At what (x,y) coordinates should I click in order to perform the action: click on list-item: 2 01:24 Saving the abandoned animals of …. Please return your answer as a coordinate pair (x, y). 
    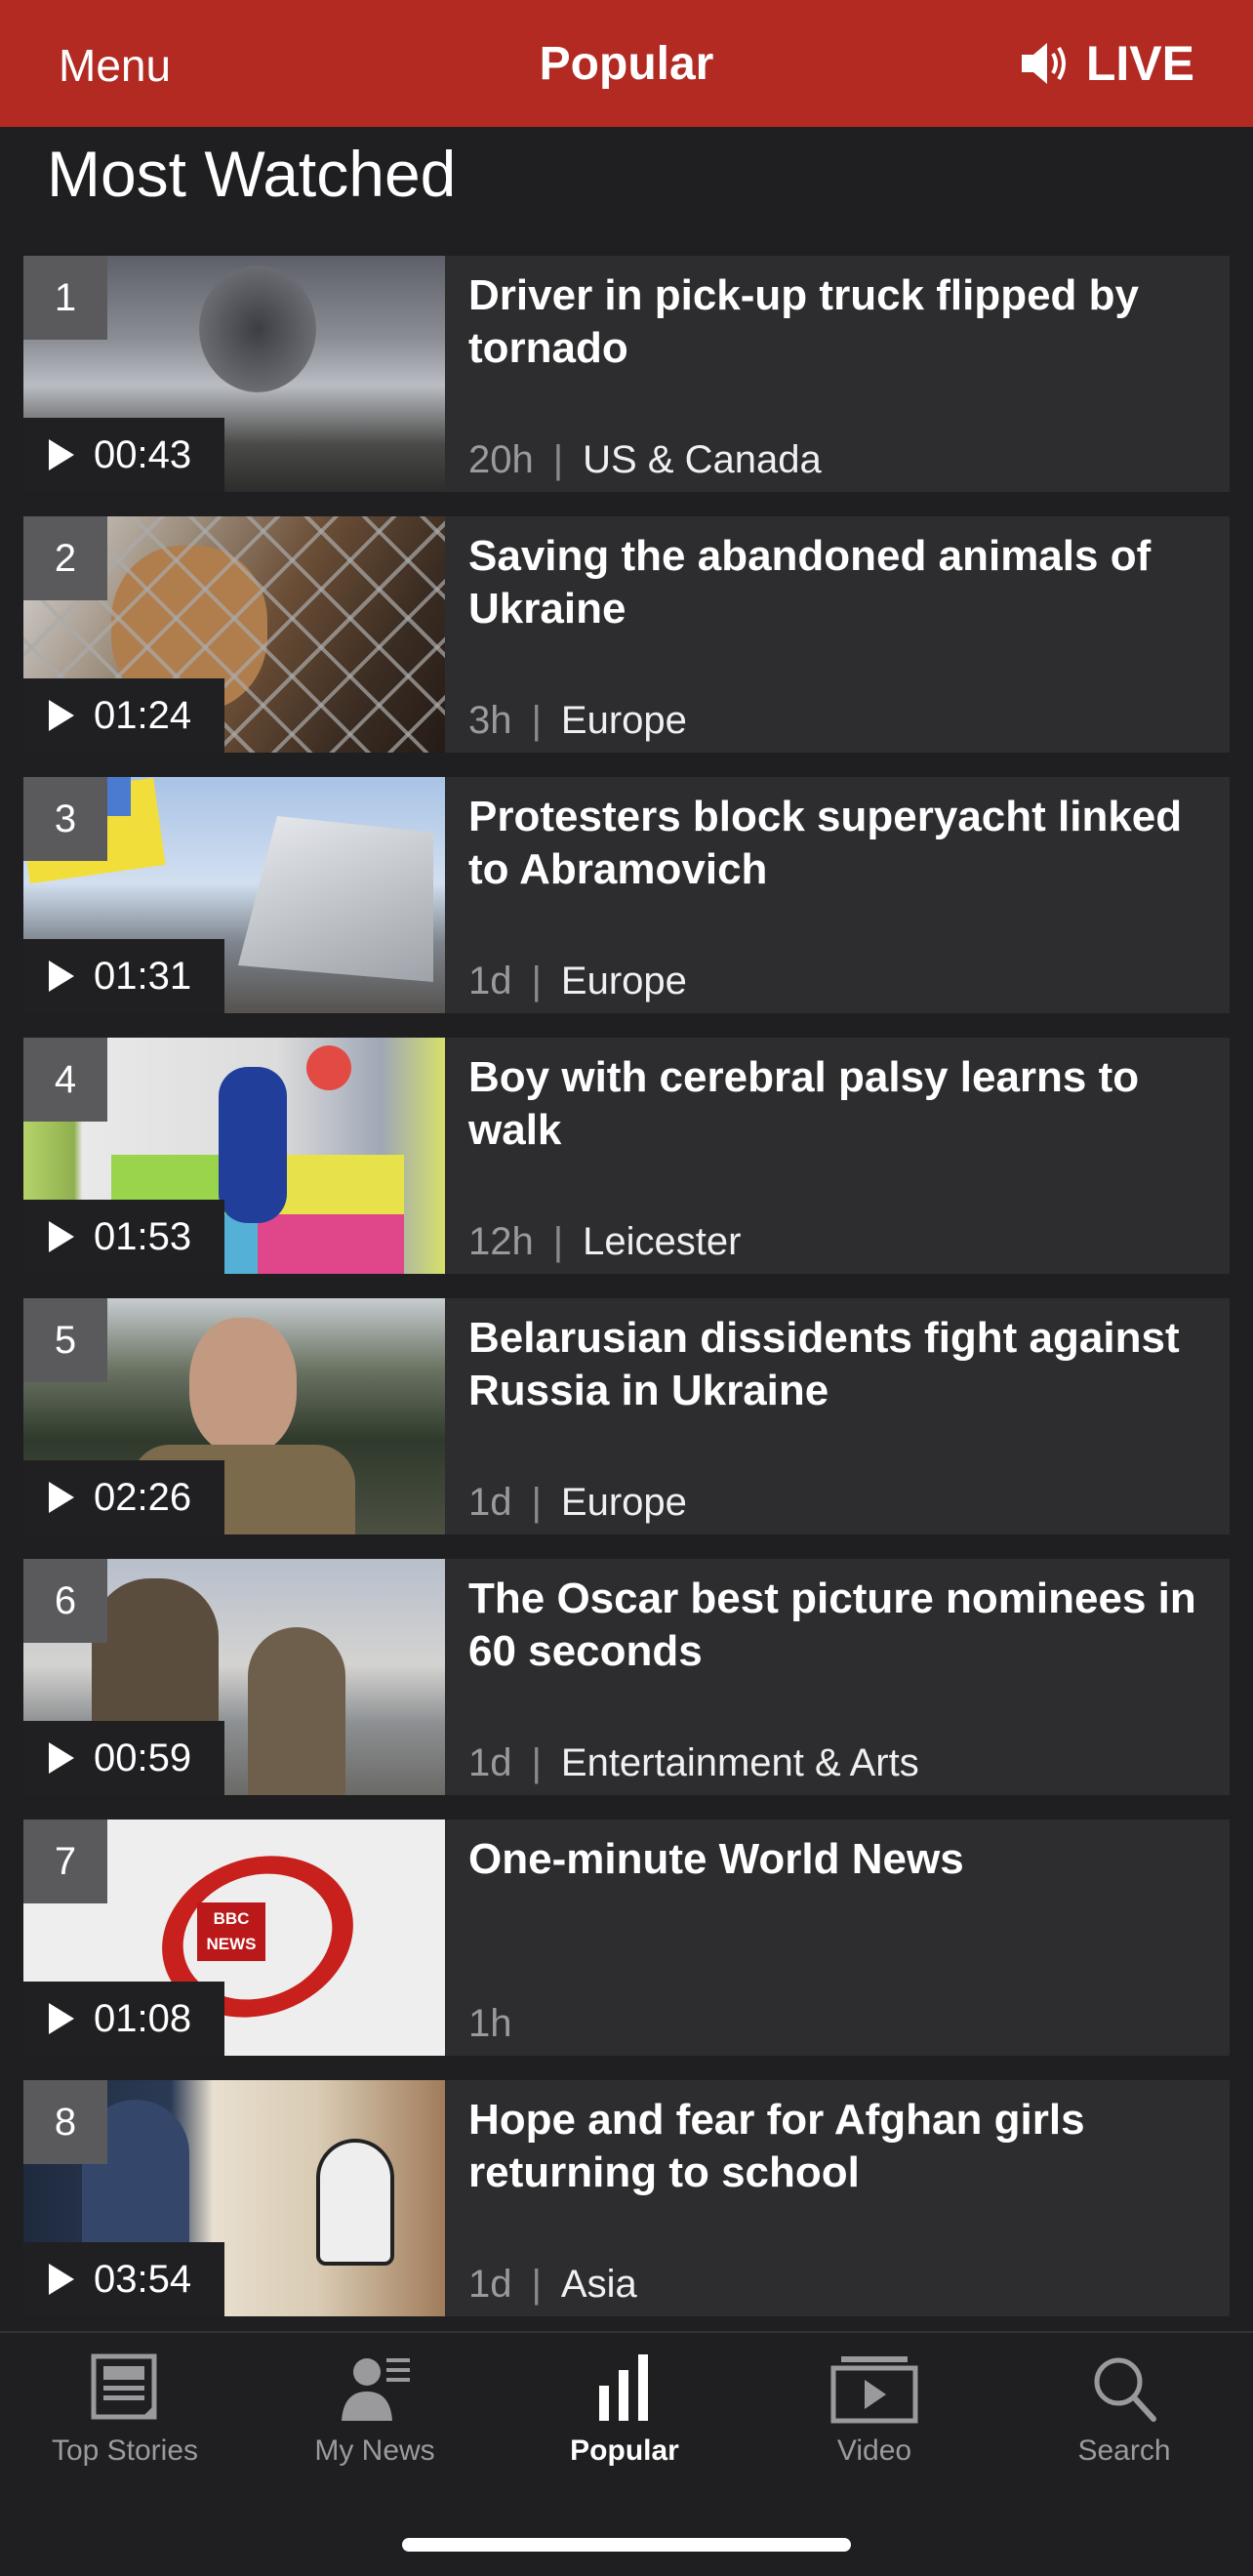
    Looking at the image, I should click on (626, 634).